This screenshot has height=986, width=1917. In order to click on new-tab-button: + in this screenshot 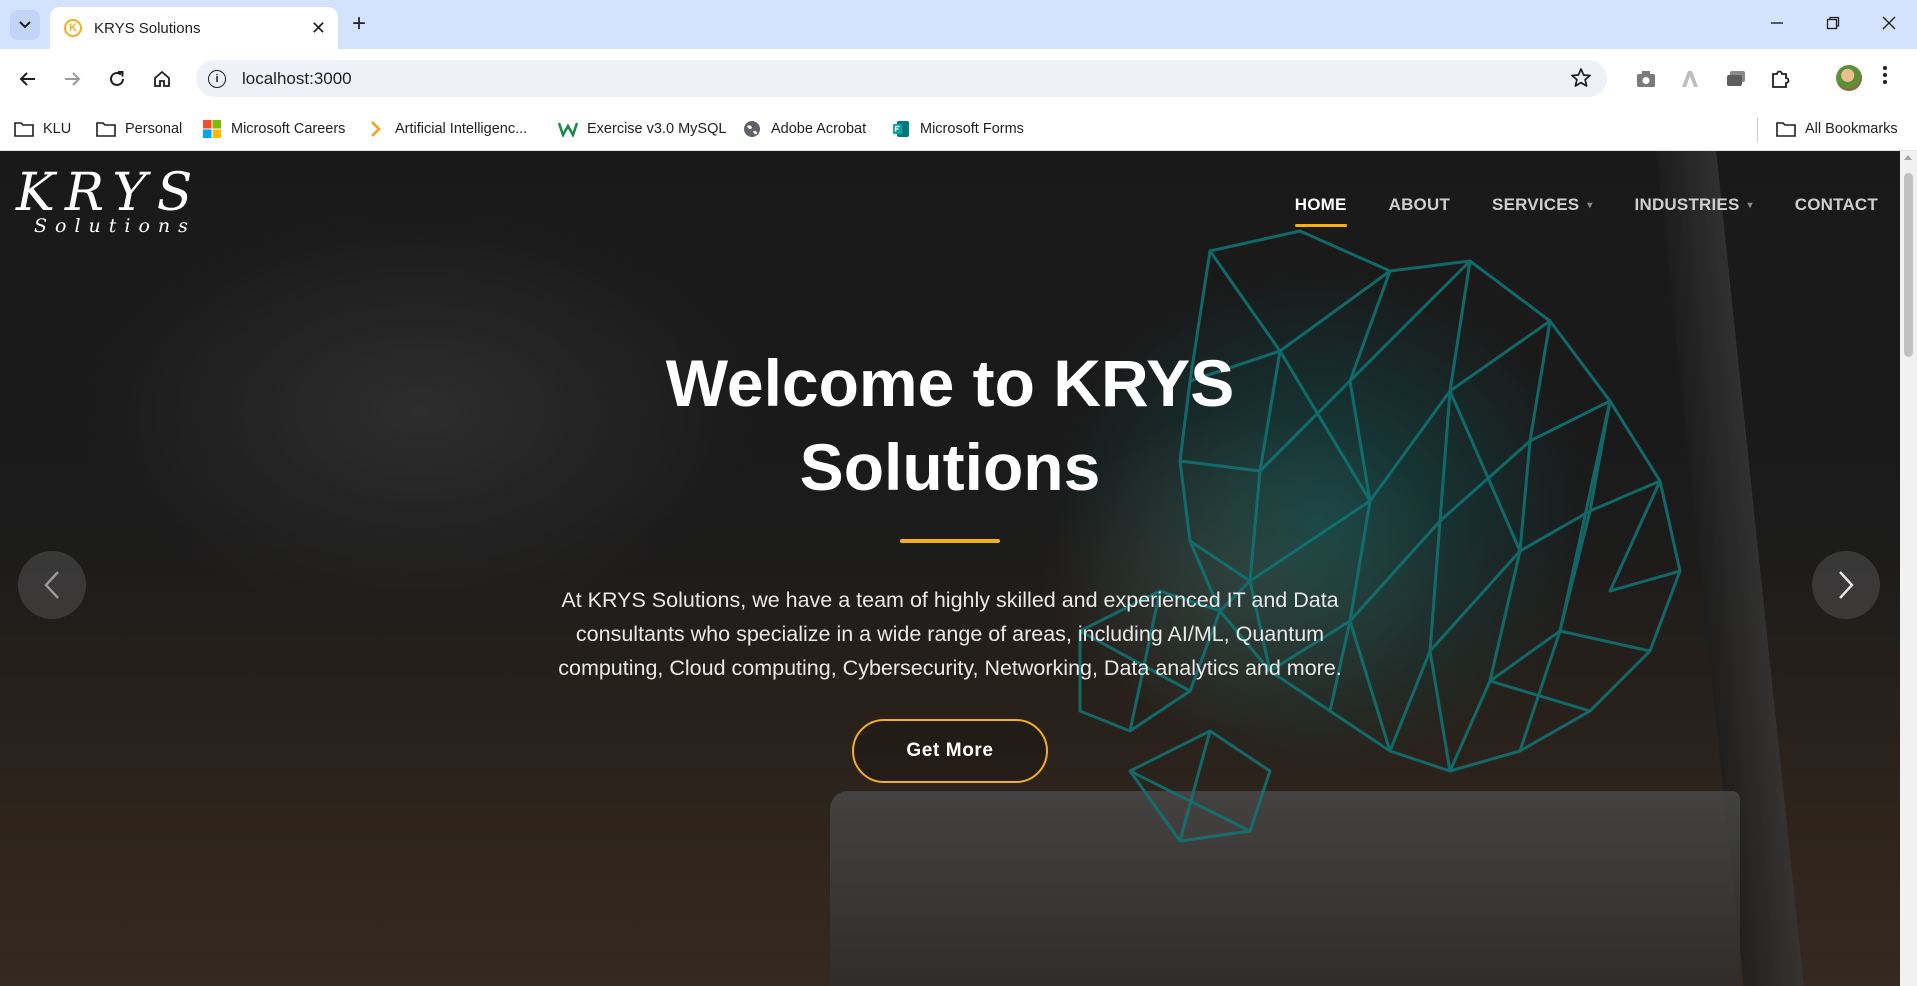, I will do `click(359, 24)`.